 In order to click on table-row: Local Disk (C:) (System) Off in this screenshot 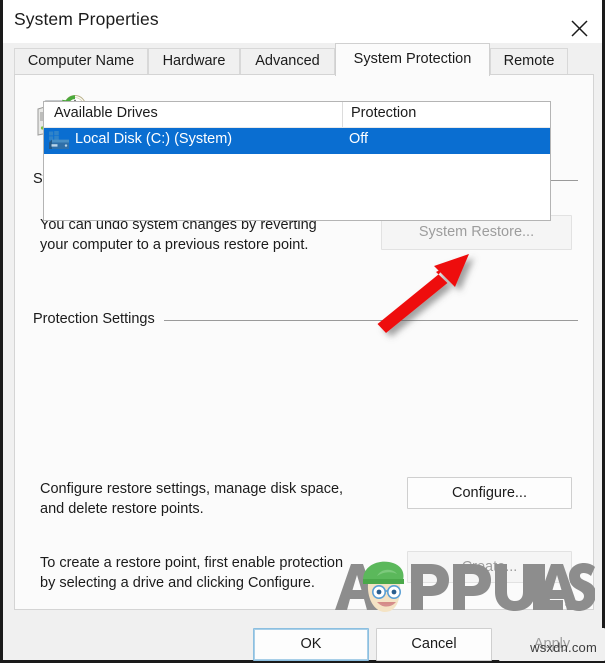, I will do `click(297, 141)`.